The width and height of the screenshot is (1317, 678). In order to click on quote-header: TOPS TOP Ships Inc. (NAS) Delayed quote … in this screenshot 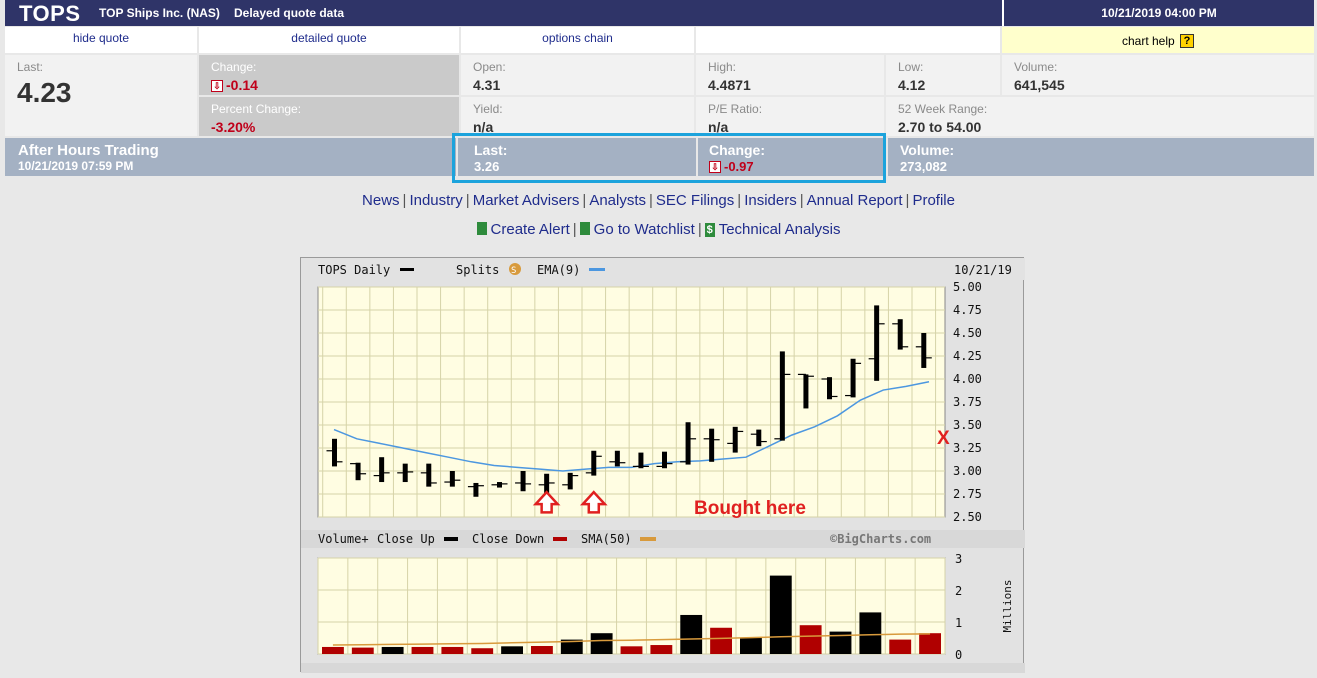, I will do `click(659, 13)`.